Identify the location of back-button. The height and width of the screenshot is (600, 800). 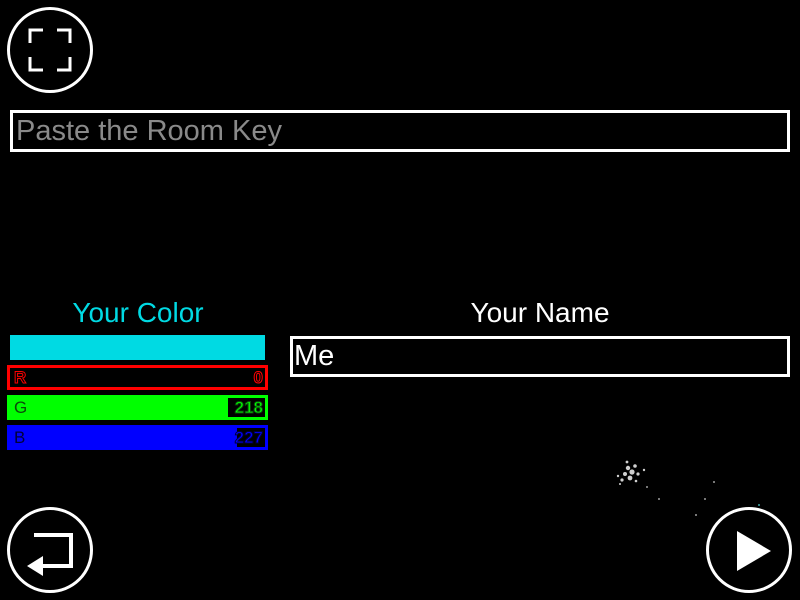
(50, 550).